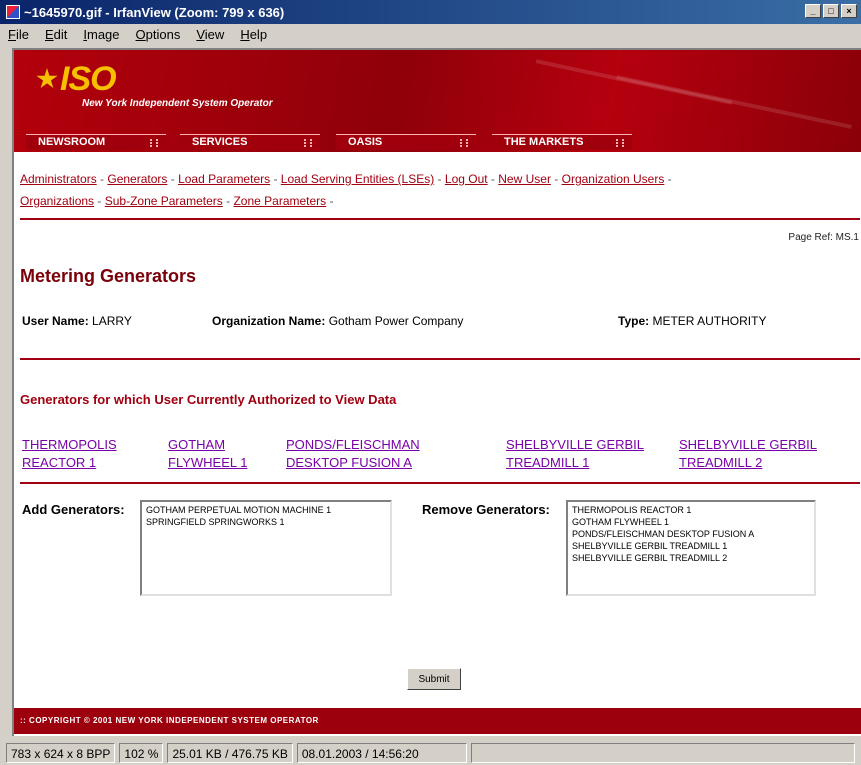 Image resolution: width=861 pixels, height=765 pixels. Describe the element at coordinates (279, 201) in the screenshot. I see `link-zone-parameters: Zone Parameters` at that location.